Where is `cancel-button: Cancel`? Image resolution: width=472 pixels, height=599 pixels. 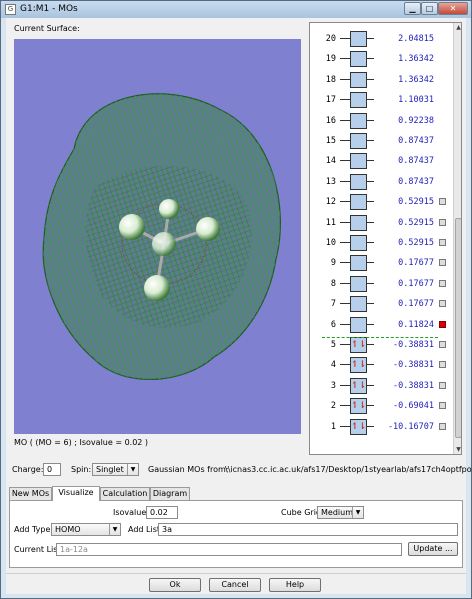 cancel-button: Cancel is located at coordinates (235, 585).